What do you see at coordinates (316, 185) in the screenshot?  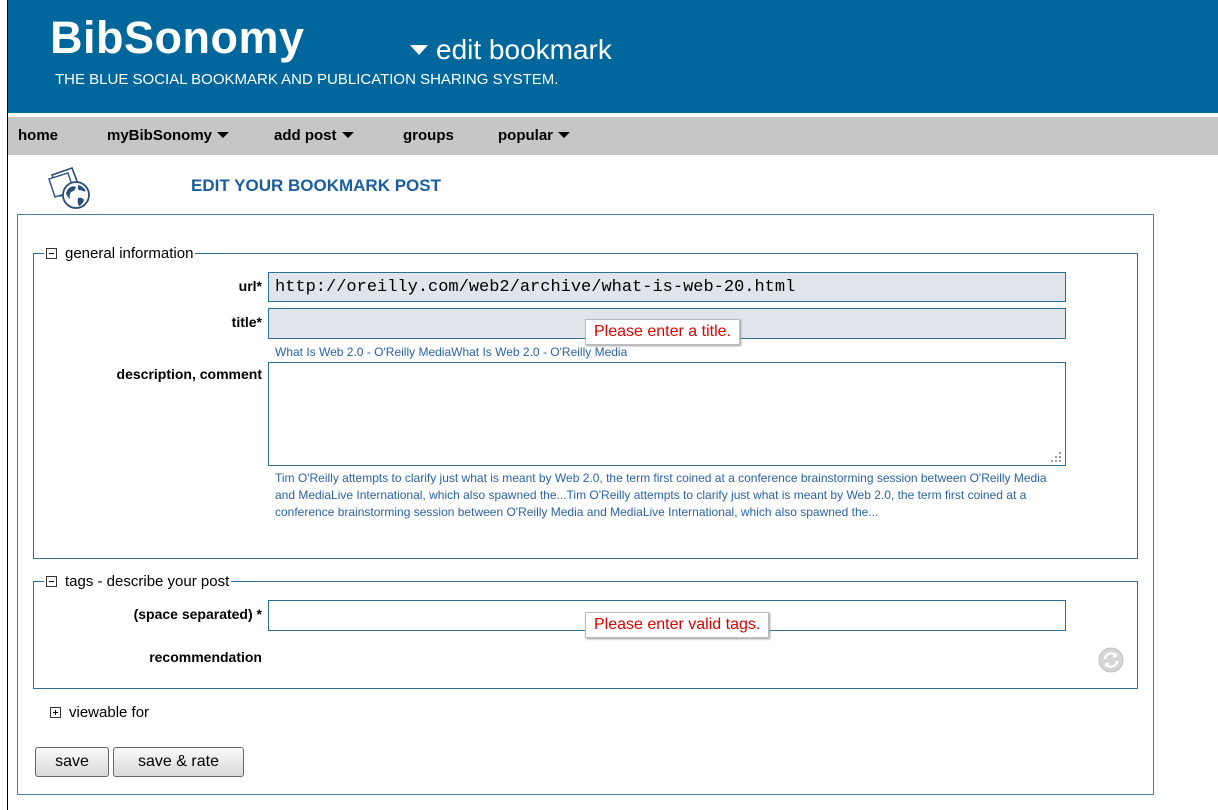 I see `form-title: EDIT YOUR BOOKMARK POST` at bounding box center [316, 185].